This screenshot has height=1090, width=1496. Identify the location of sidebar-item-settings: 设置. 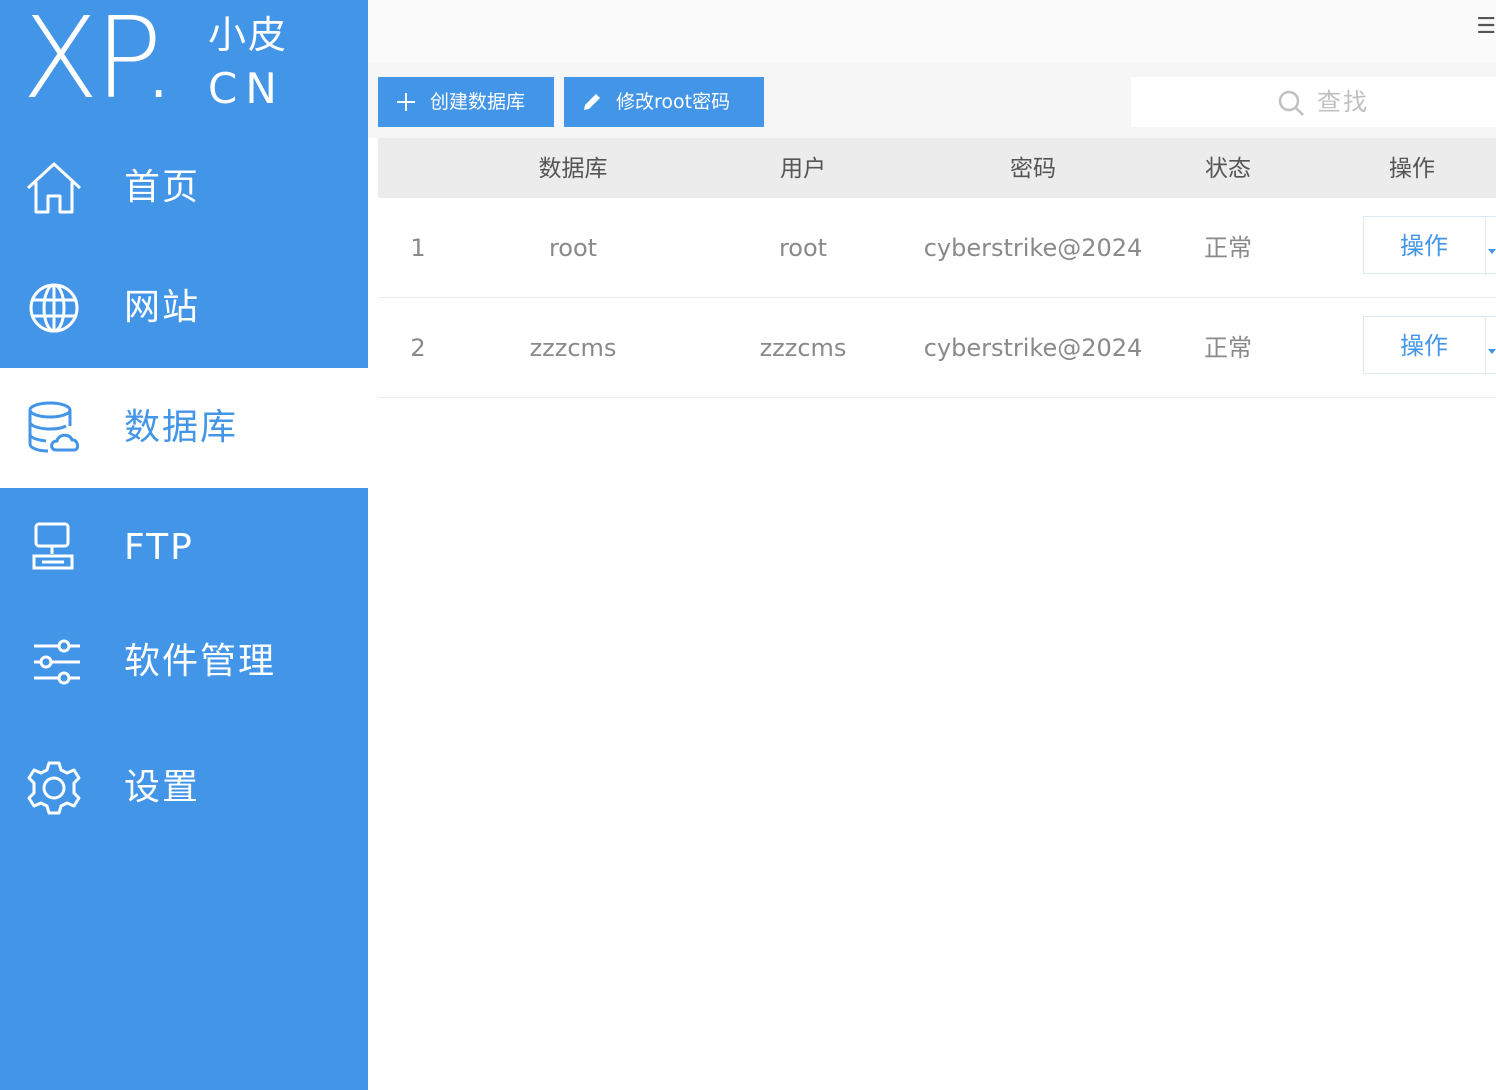
(184, 788).